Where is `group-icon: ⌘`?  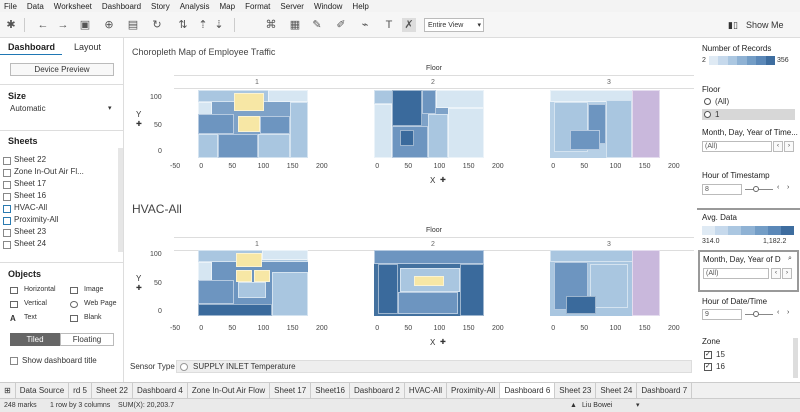
group-icon: ⌘ is located at coordinates (271, 25).